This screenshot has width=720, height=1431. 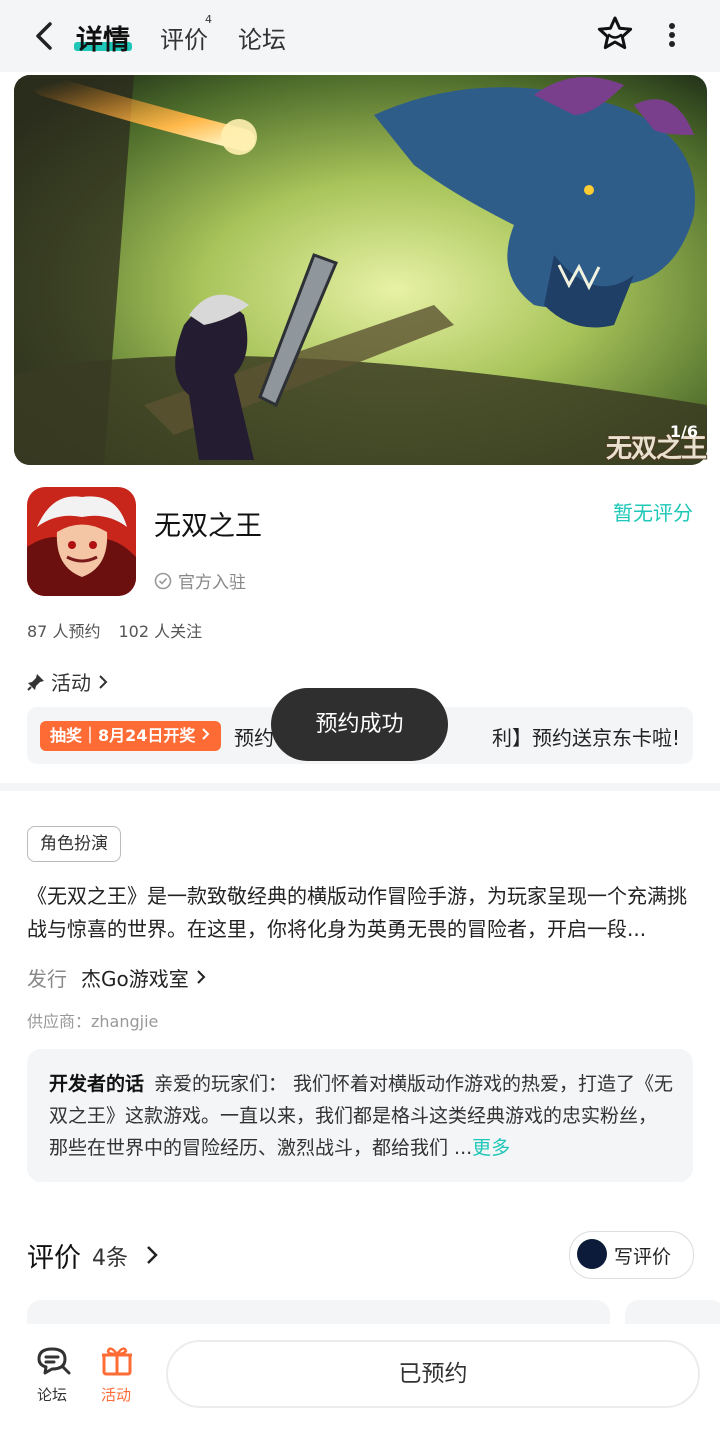 I want to click on pin-icon, so click(x=35, y=682).